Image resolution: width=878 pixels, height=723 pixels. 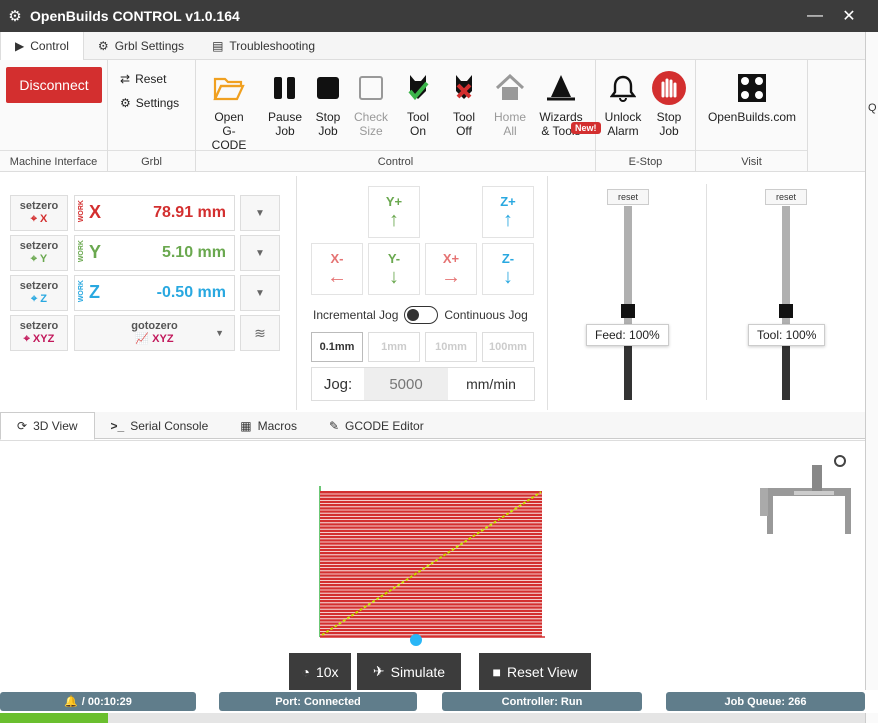 What do you see at coordinates (451, 347) in the screenshot?
I see `step-10mm-button: 10mm` at bounding box center [451, 347].